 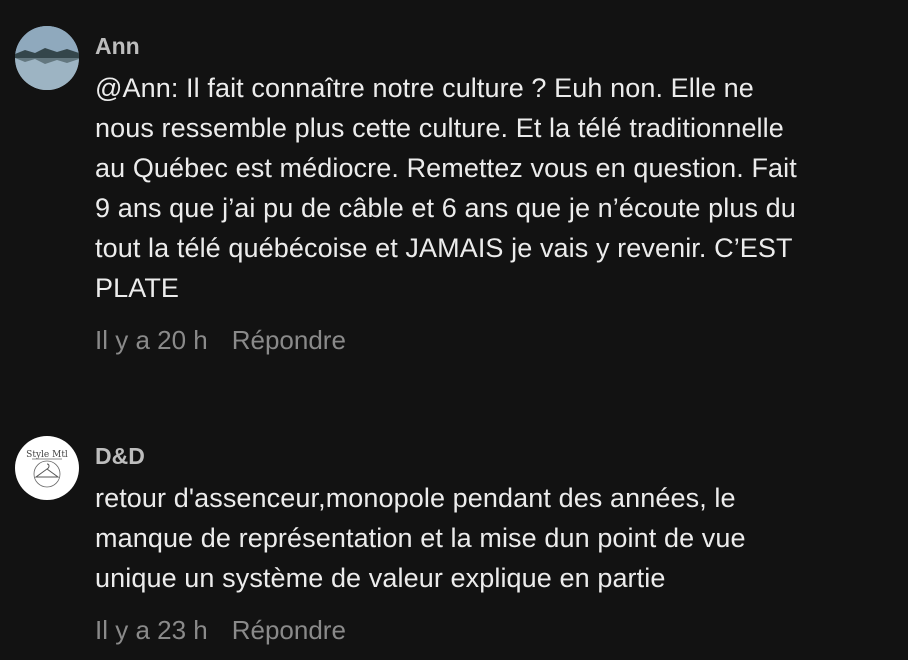 I want to click on style-mtl-logo-icon: Style Mtl, so click(x=47, y=469).